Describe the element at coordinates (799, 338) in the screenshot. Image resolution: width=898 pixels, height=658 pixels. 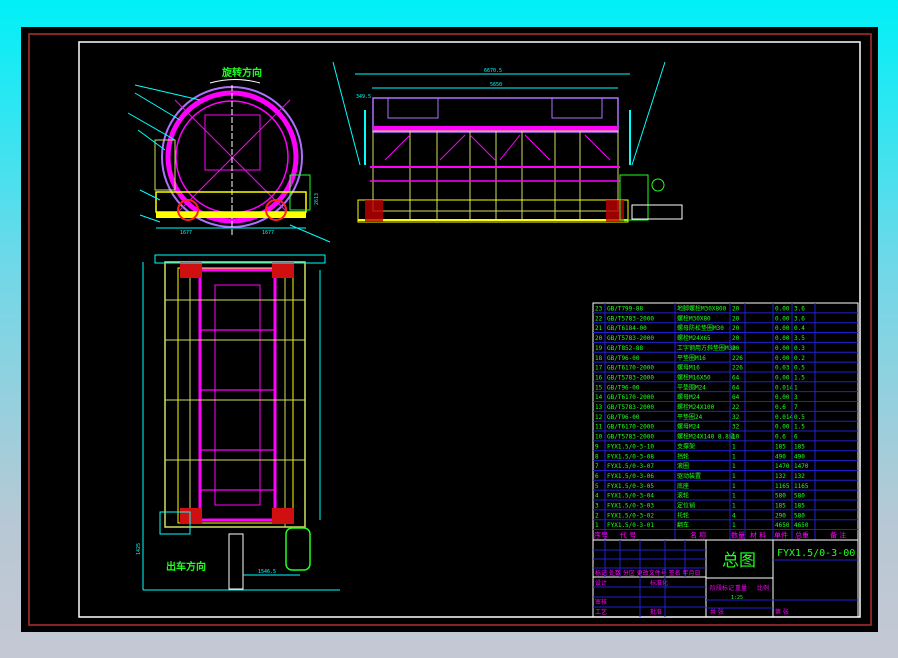
I see `parts-cell: 3.5` at that location.